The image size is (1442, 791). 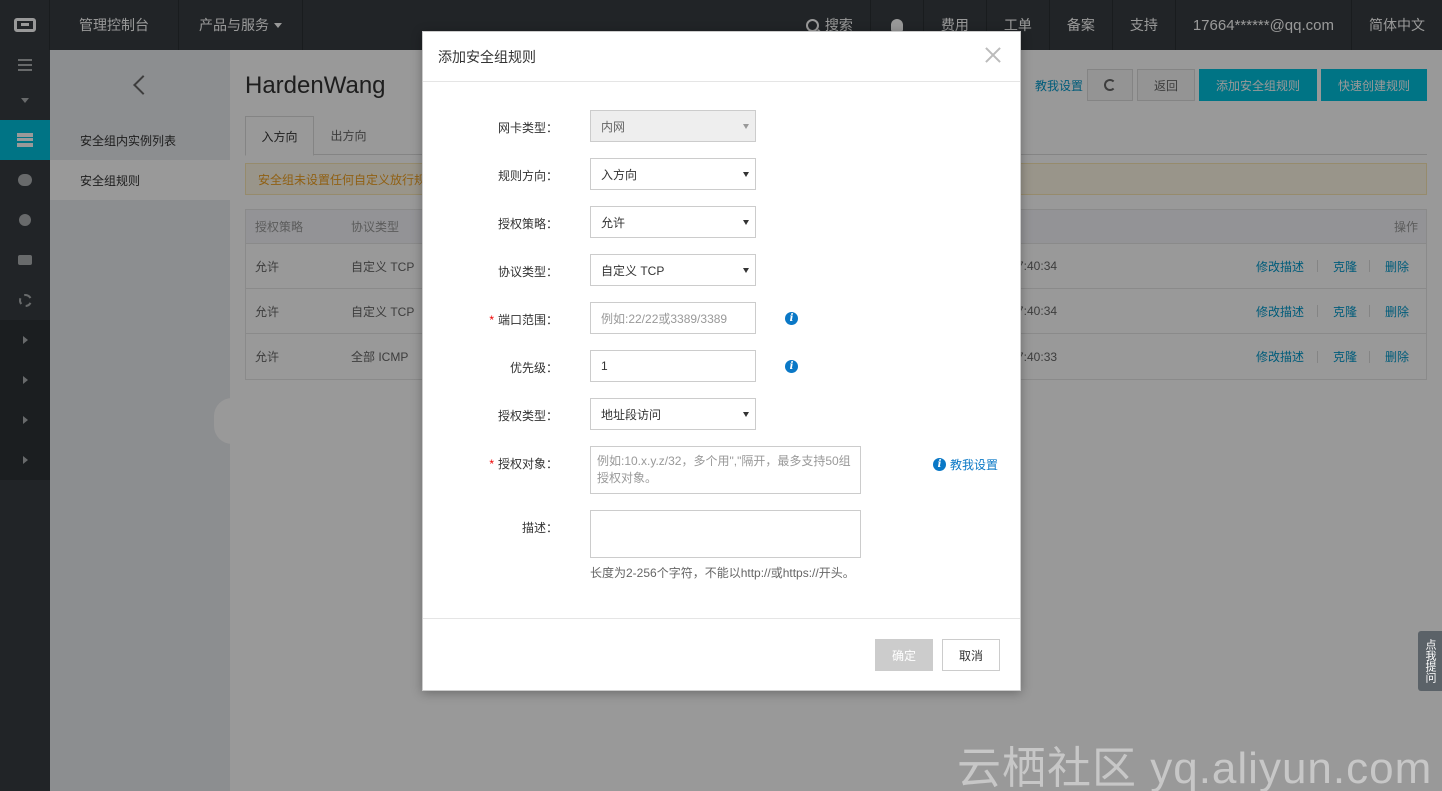 What do you see at coordinates (619, 174) in the screenshot?
I see `direction-value: 入方向` at bounding box center [619, 174].